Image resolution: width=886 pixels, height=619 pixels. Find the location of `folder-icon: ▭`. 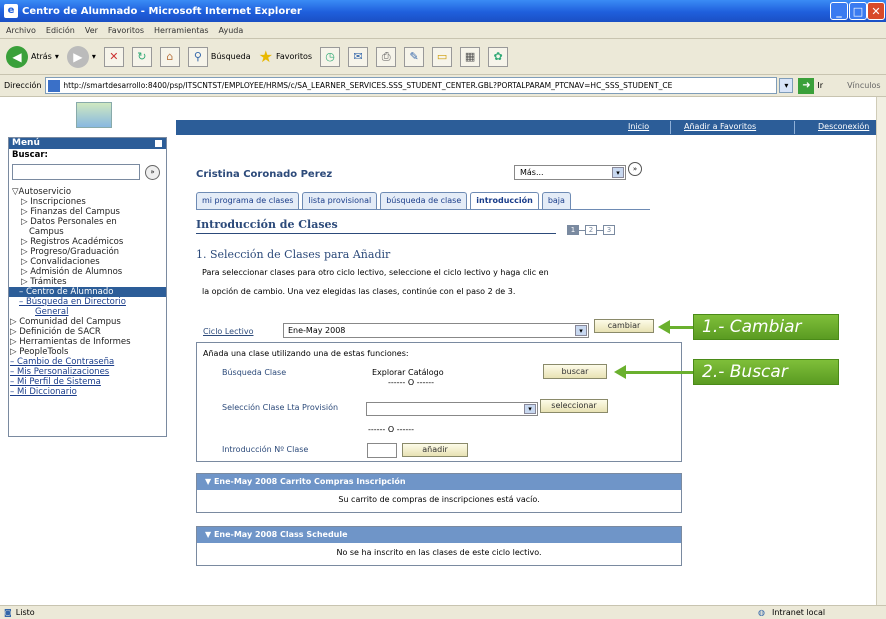

folder-icon: ▭ is located at coordinates (442, 56).